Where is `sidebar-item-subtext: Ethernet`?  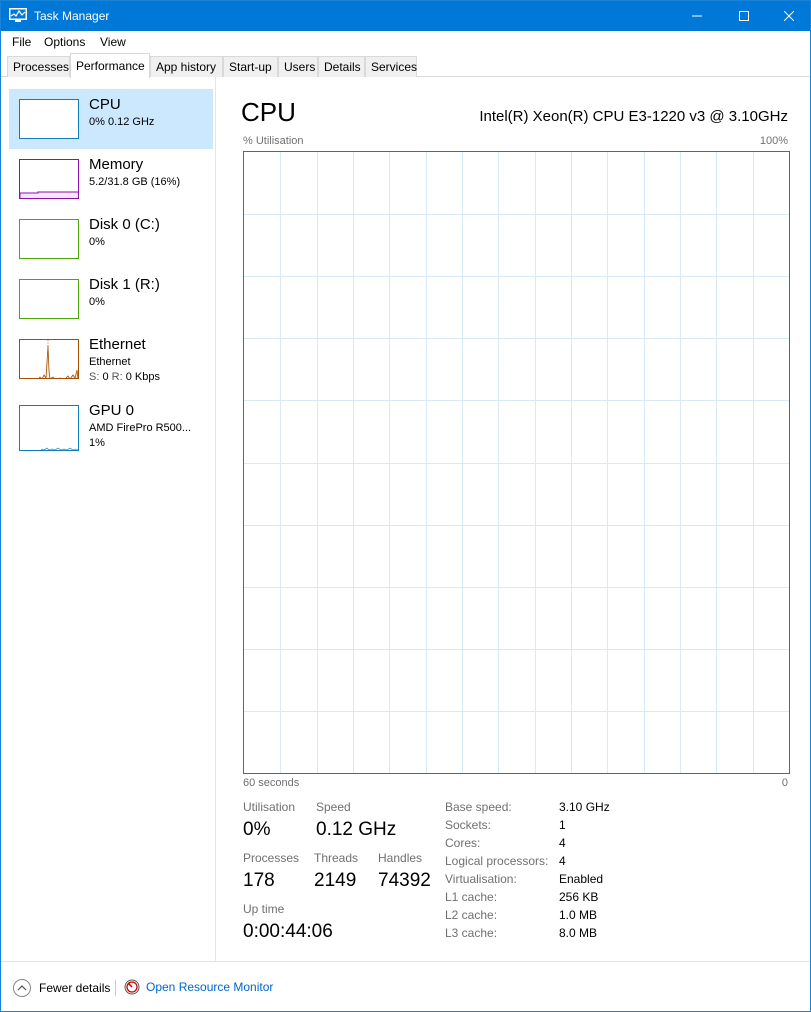 sidebar-item-subtext: Ethernet is located at coordinates (110, 362).